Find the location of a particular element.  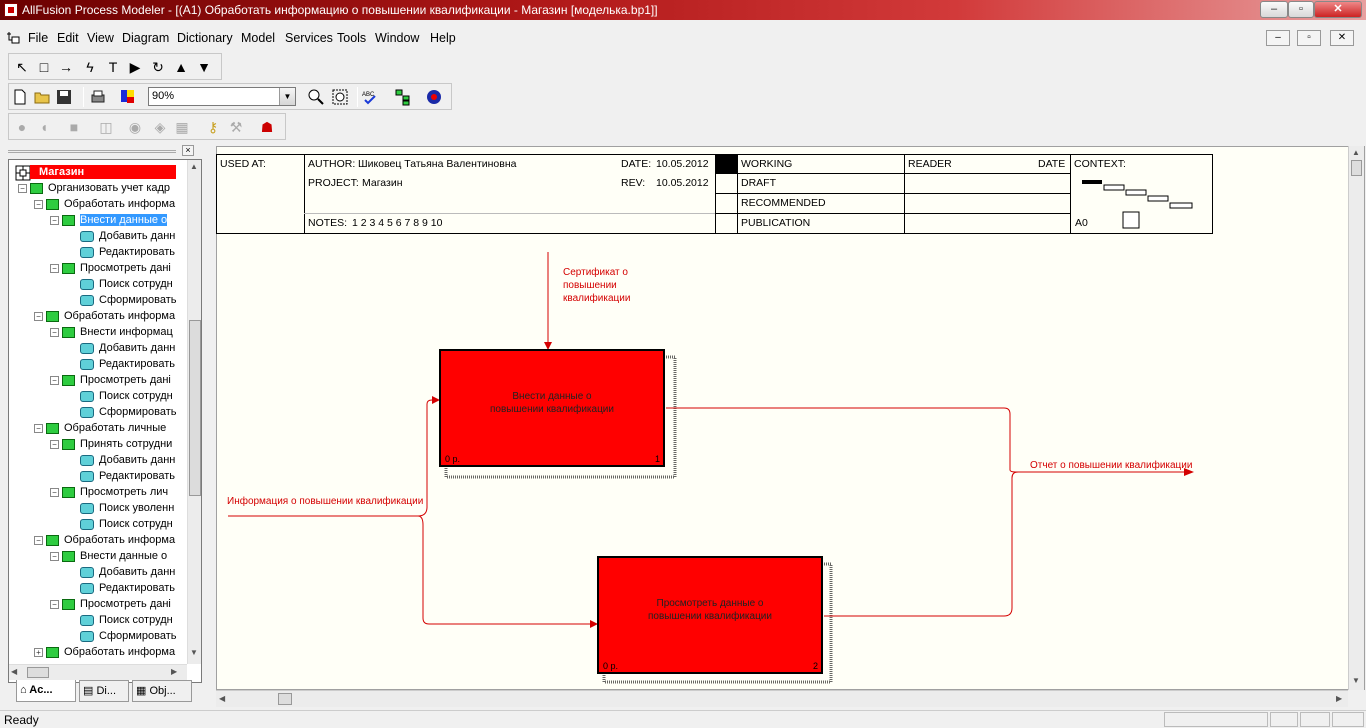

tree-activity-item: − Внести информац is located at coordinates (111, 333).